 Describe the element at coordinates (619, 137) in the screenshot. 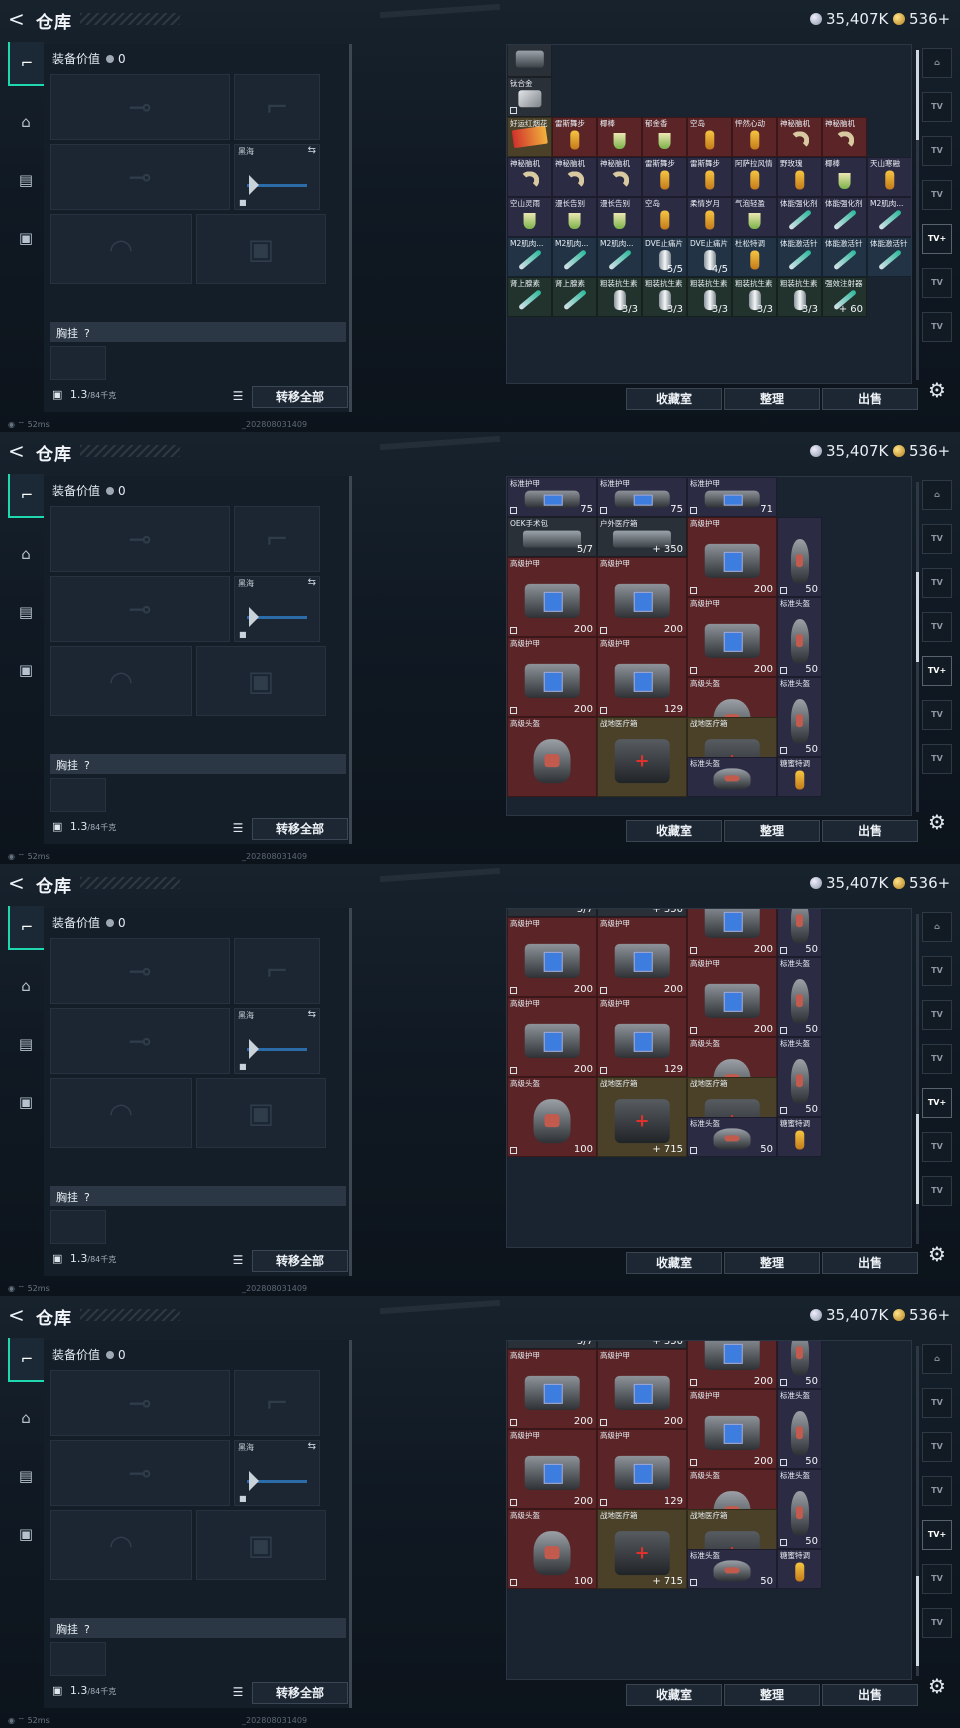

I see `stash-item: 椰棒` at that location.